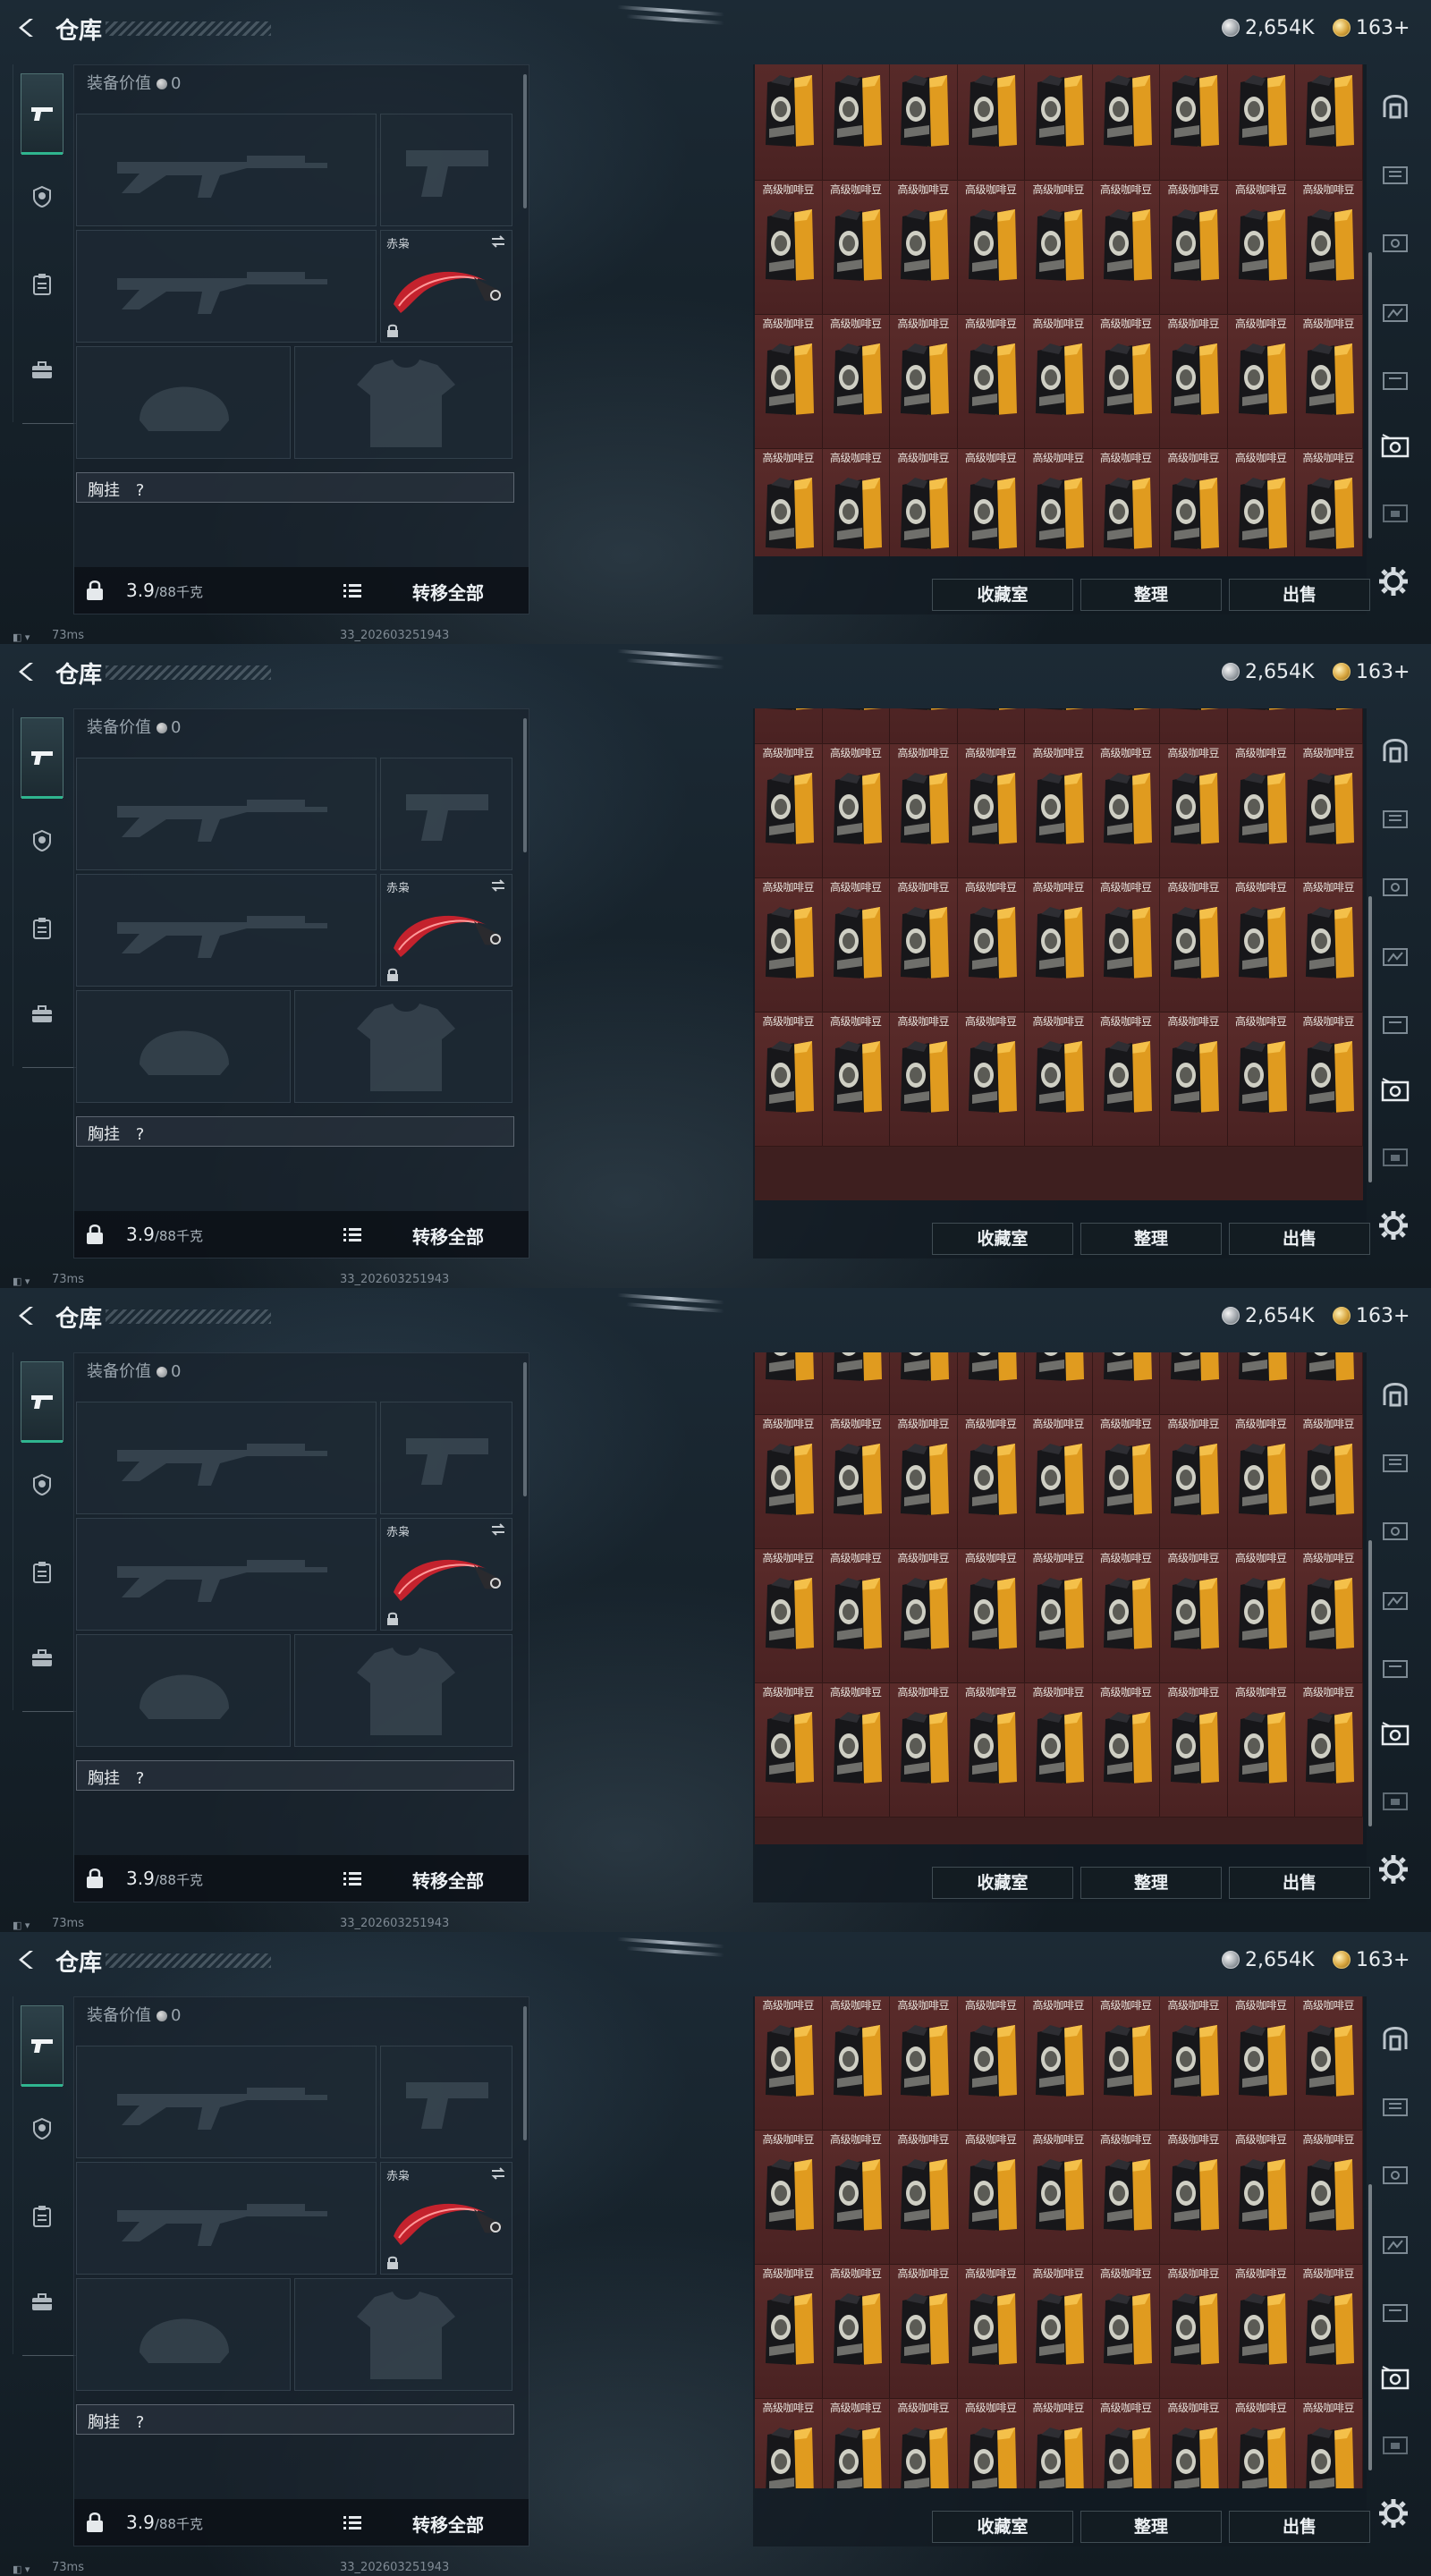 This screenshot has height=2576, width=1431. Describe the element at coordinates (525, 141) in the screenshot. I see `equipment-scrollbar` at that location.